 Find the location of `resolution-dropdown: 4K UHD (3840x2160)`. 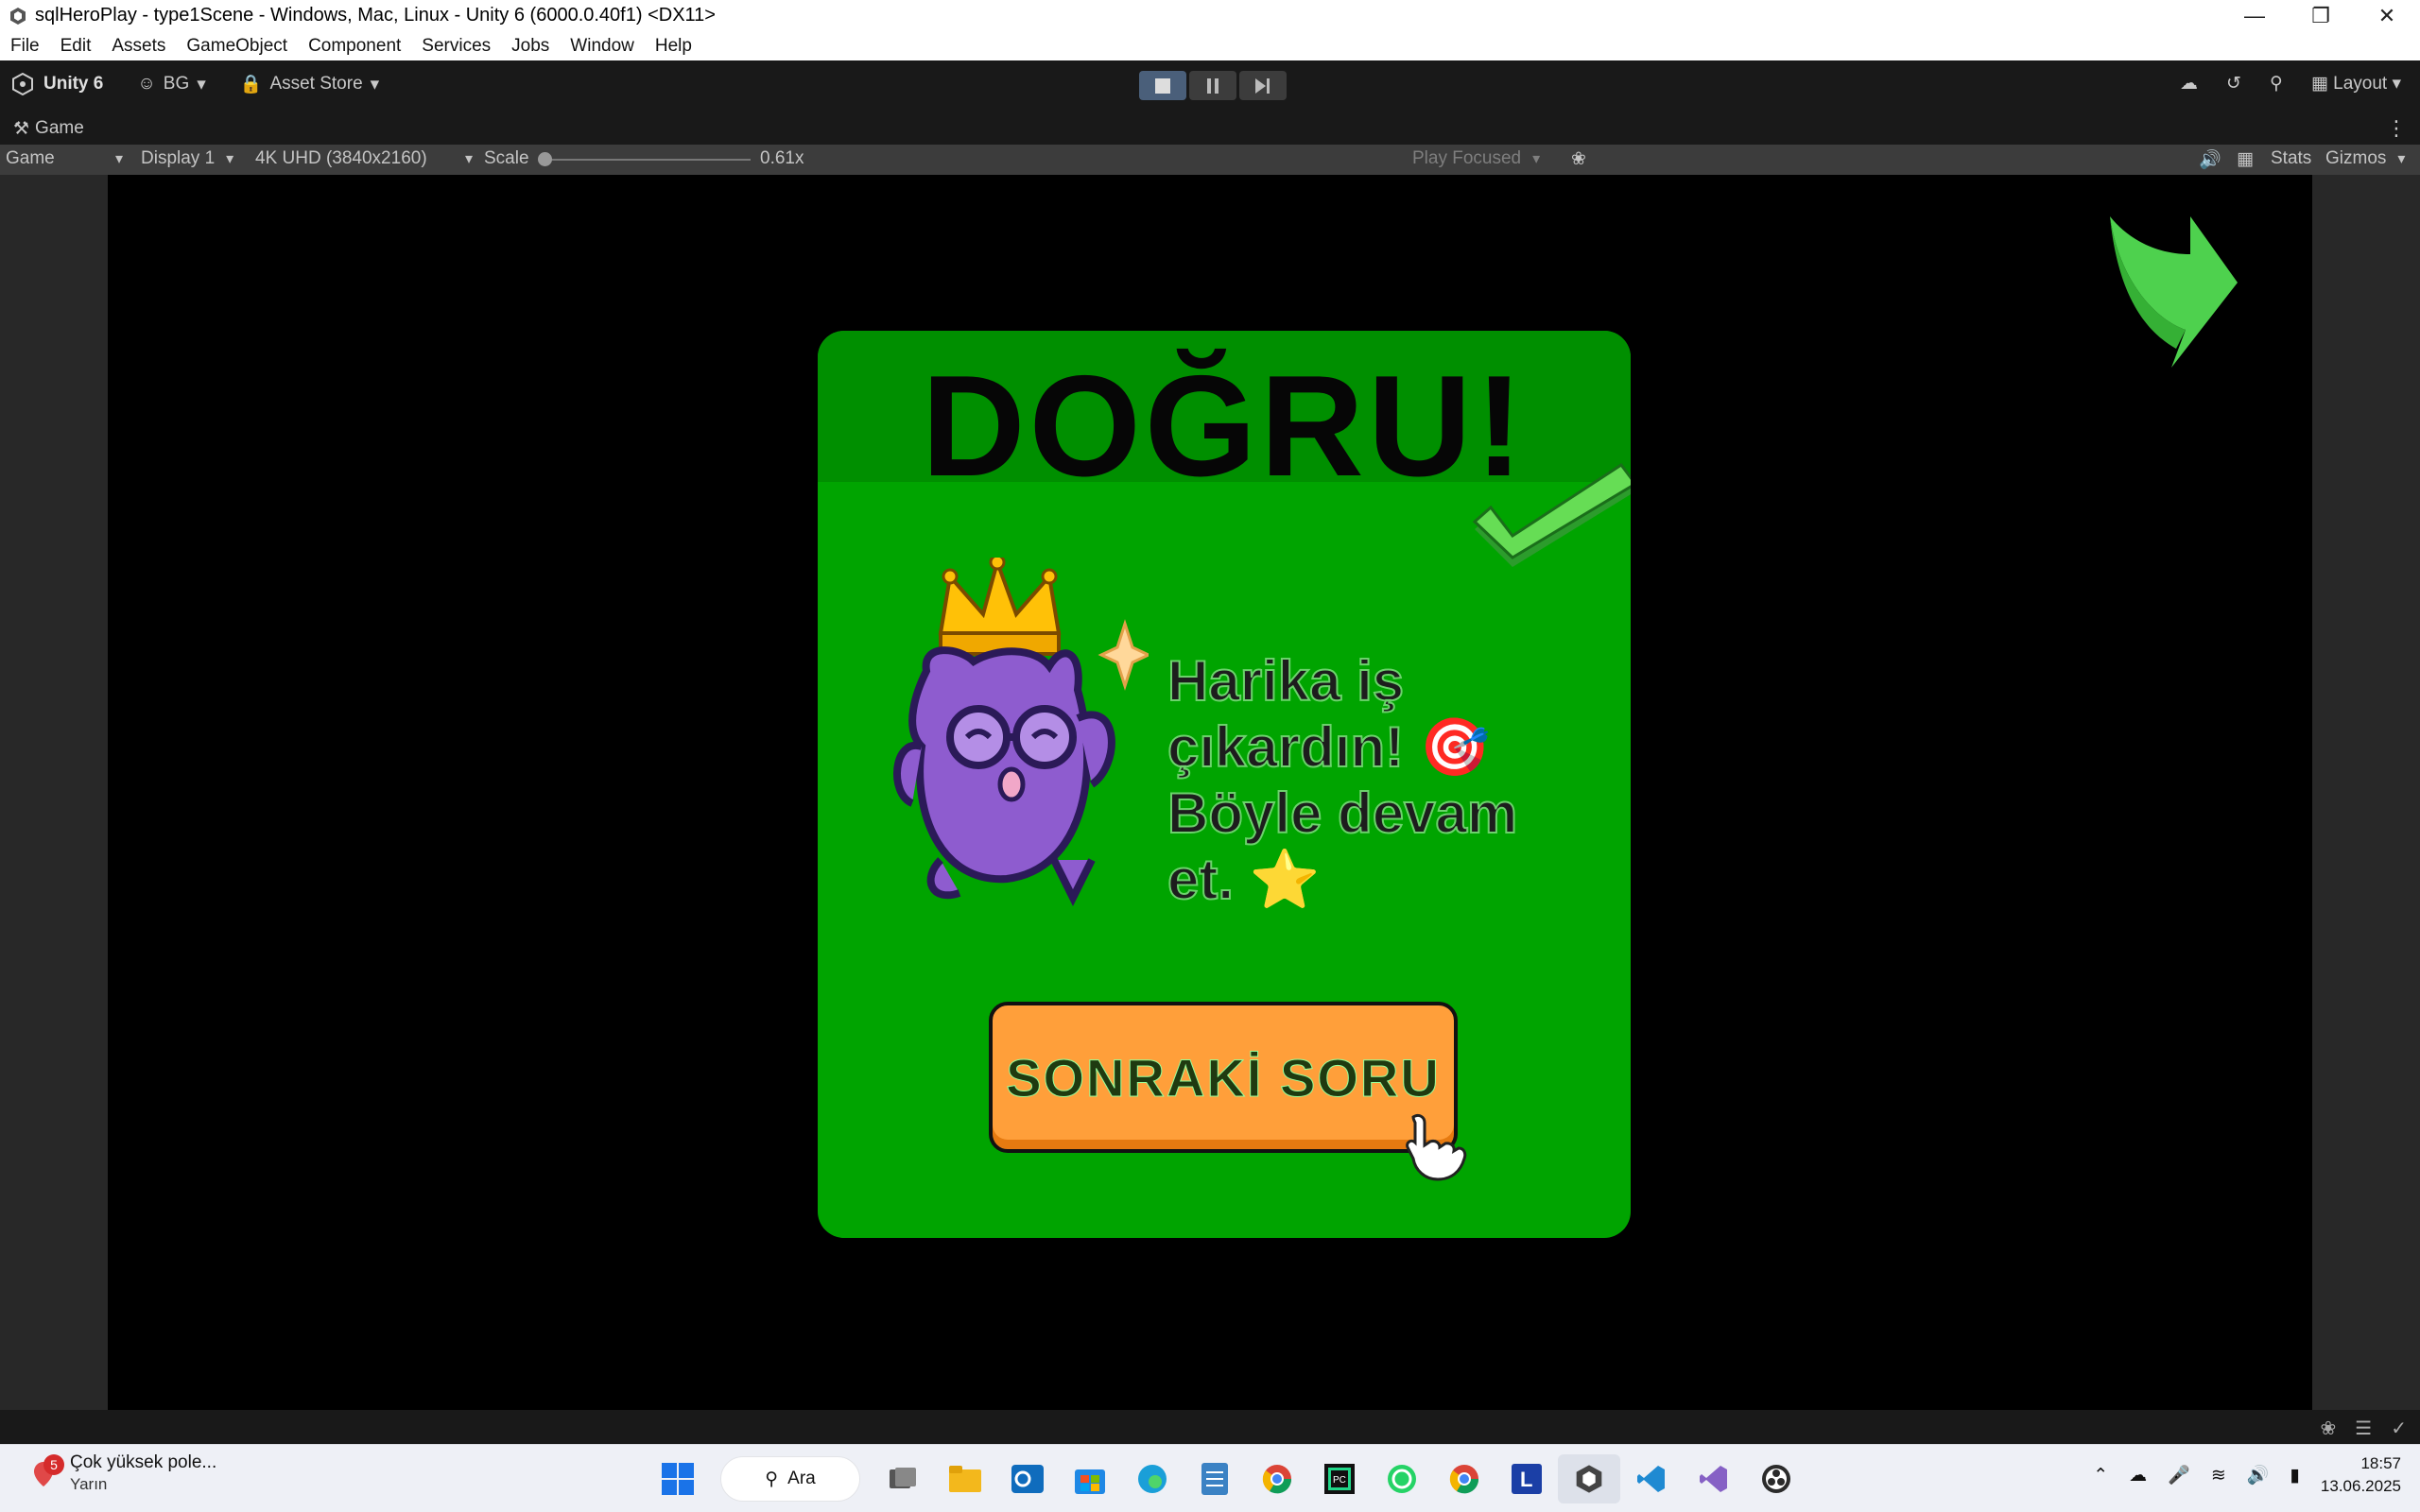

resolution-dropdown: 4K UHD (3840x2160) is located at coordinates (364, 158).